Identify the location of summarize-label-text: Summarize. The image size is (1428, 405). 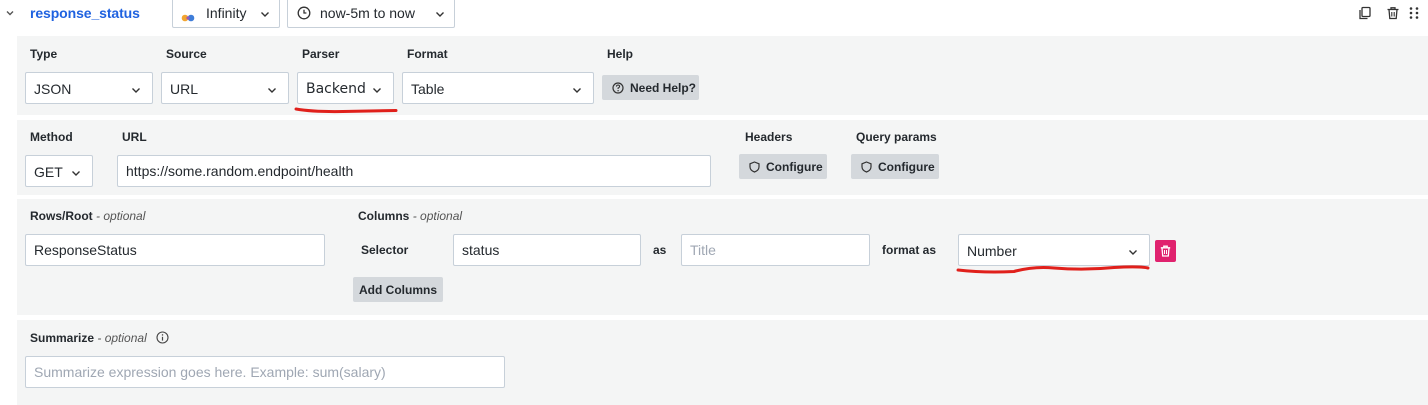
(62, 338).